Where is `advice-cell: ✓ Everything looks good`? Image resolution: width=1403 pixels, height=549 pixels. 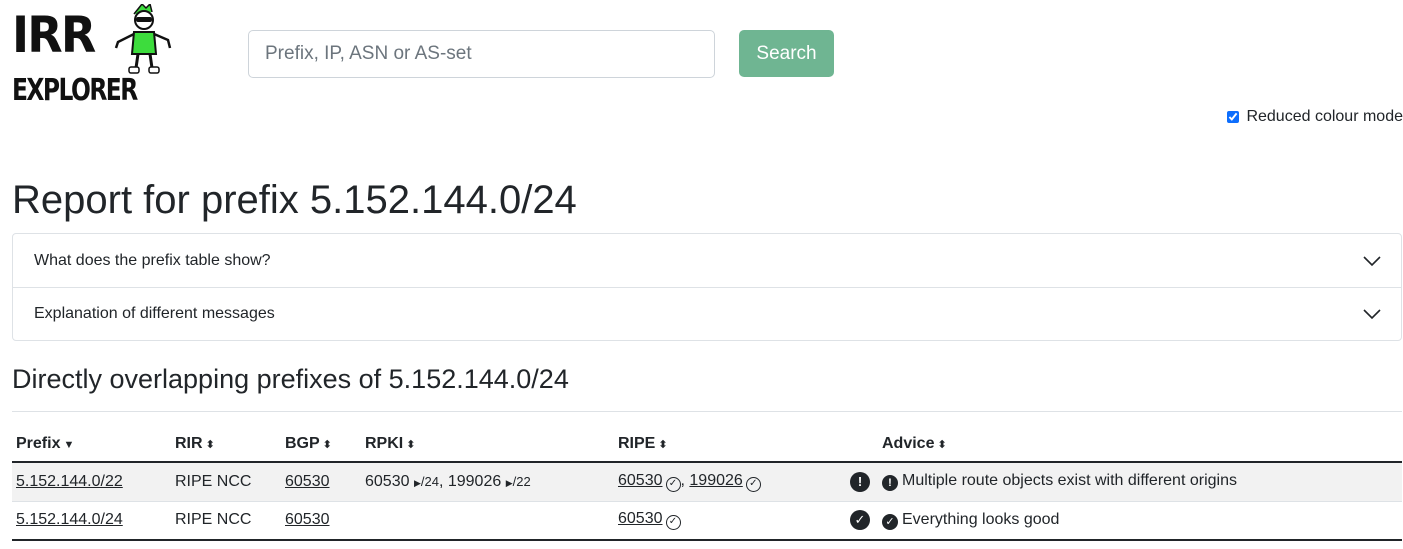 advice-cell: ✓ Everything looks good is located at coordinates (1140, 520).